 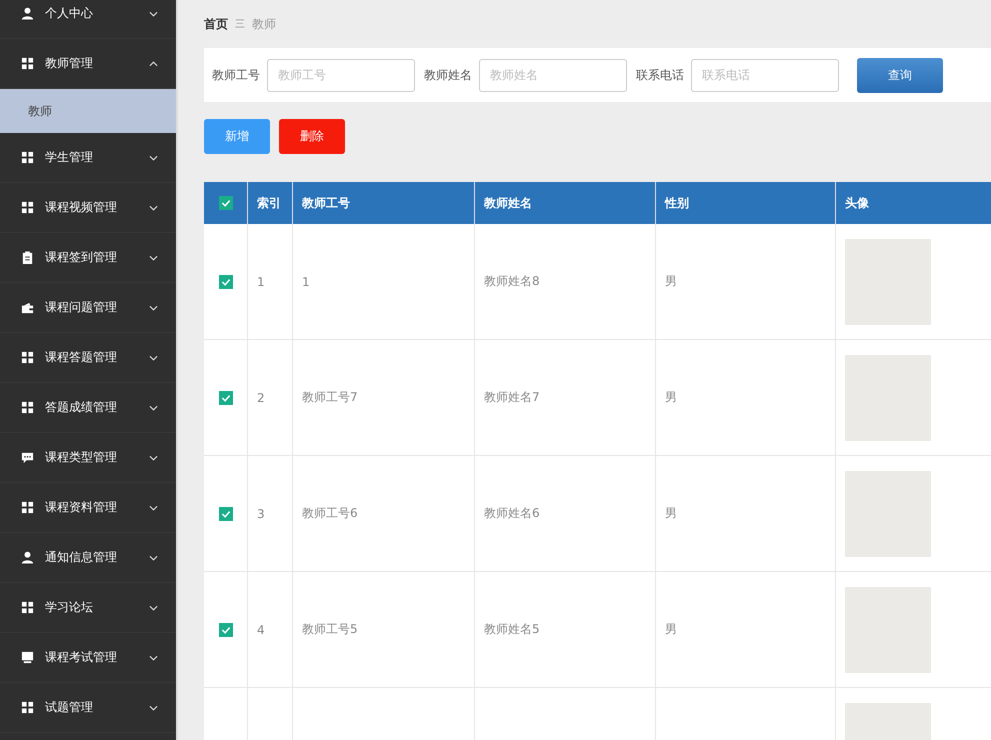 I want to click on column-header: 性别, so click(x=746, y=203).